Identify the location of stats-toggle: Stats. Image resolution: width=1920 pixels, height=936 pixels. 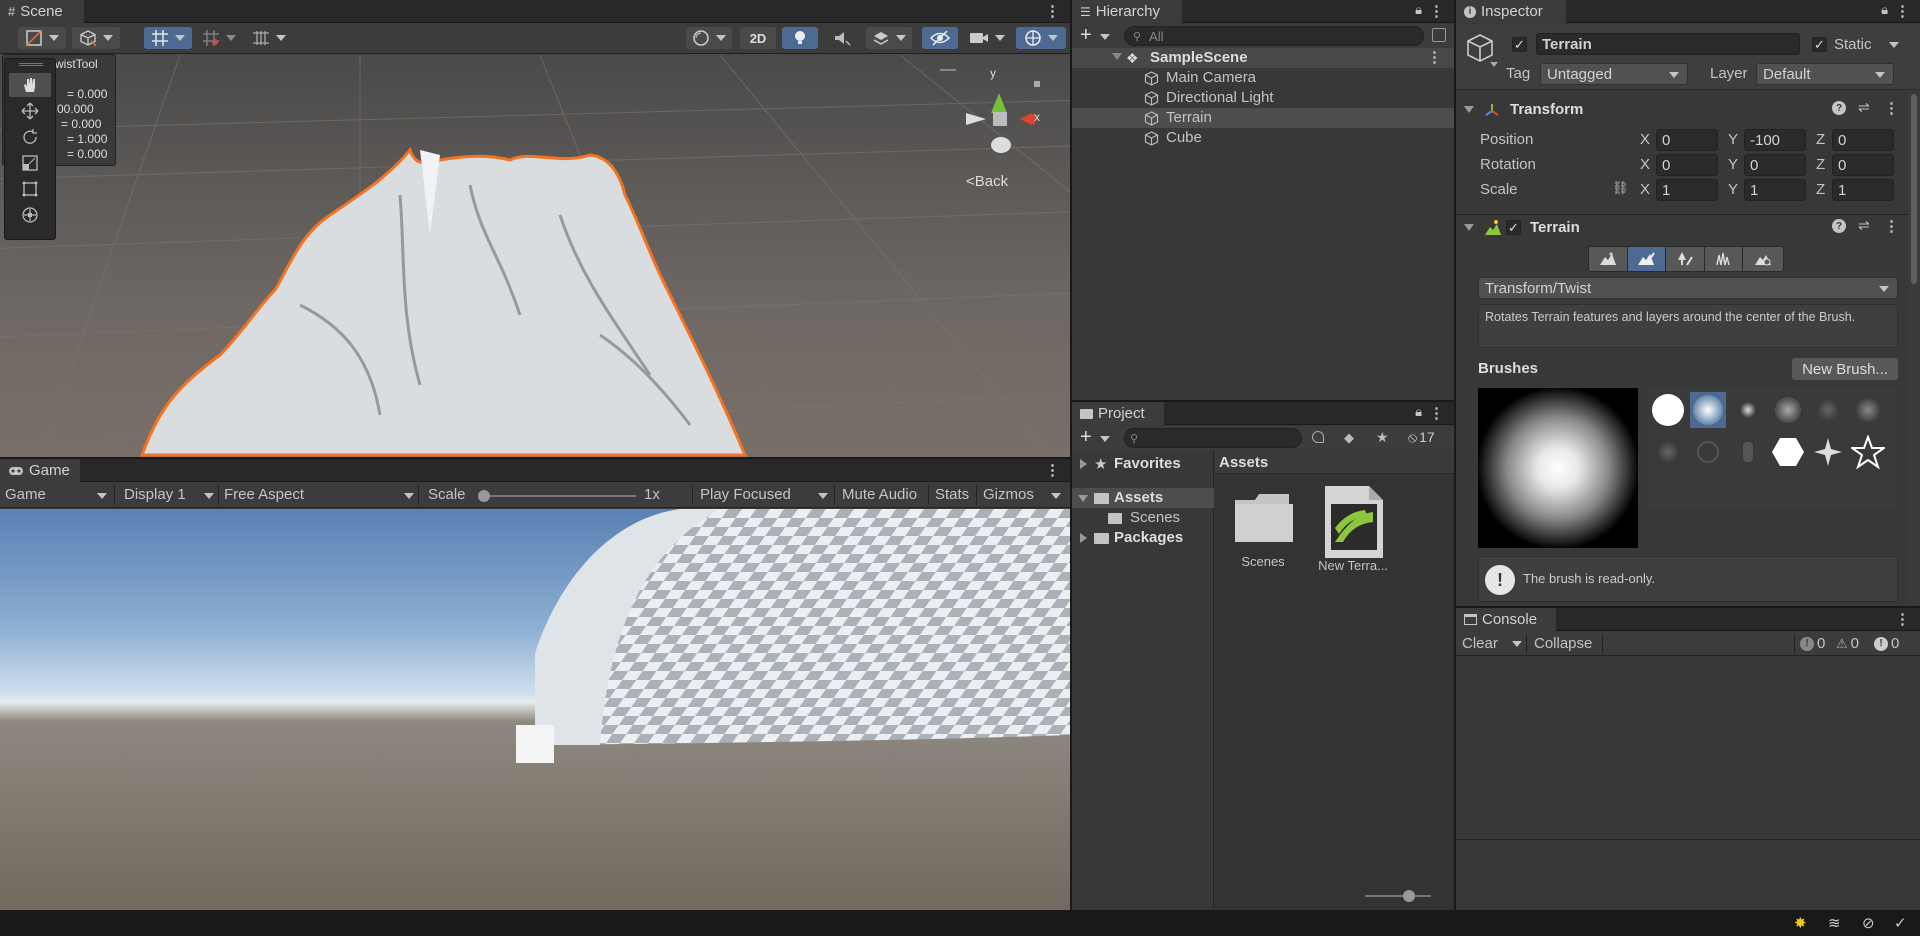
(952, 494).